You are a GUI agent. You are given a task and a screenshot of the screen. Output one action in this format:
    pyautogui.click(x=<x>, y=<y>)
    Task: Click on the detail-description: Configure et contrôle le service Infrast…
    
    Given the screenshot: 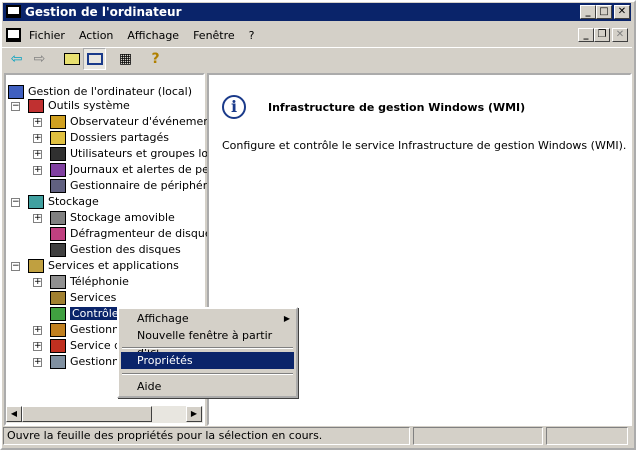 What is the action you would take?
    pyautogui.click(x=424, y=145)
    